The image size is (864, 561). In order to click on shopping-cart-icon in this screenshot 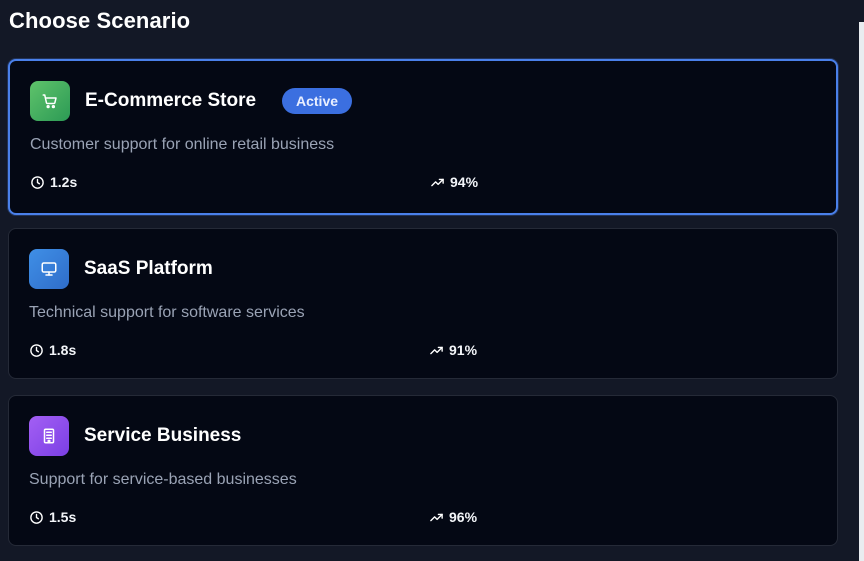, I will do `click(50, 101)`.